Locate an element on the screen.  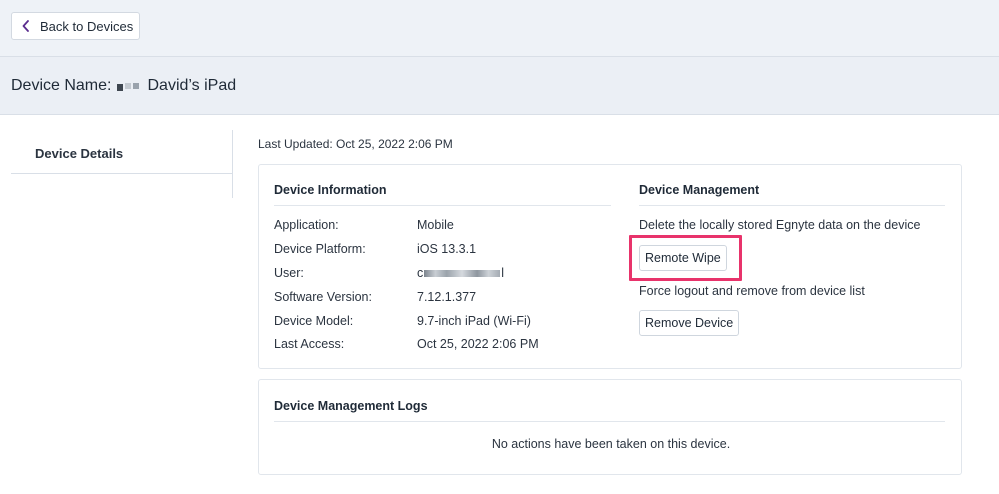
redacted-name-block is located at coordinates (129, 85).